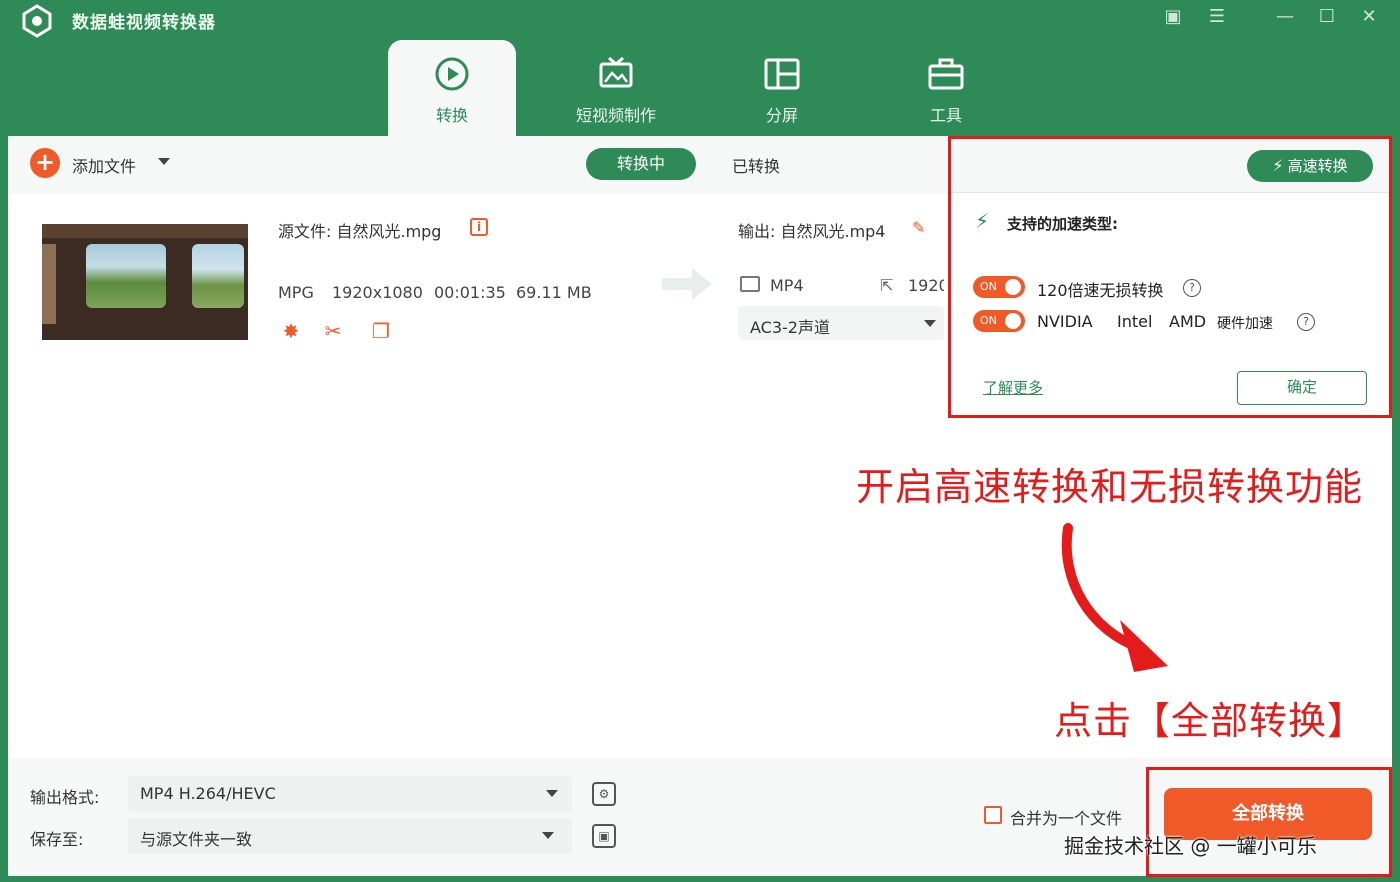 This screenshot has height=882, width=1400. Describe the element at coordinates (993, 815) in the screenshot. I see `merge-checkbox` at that location.